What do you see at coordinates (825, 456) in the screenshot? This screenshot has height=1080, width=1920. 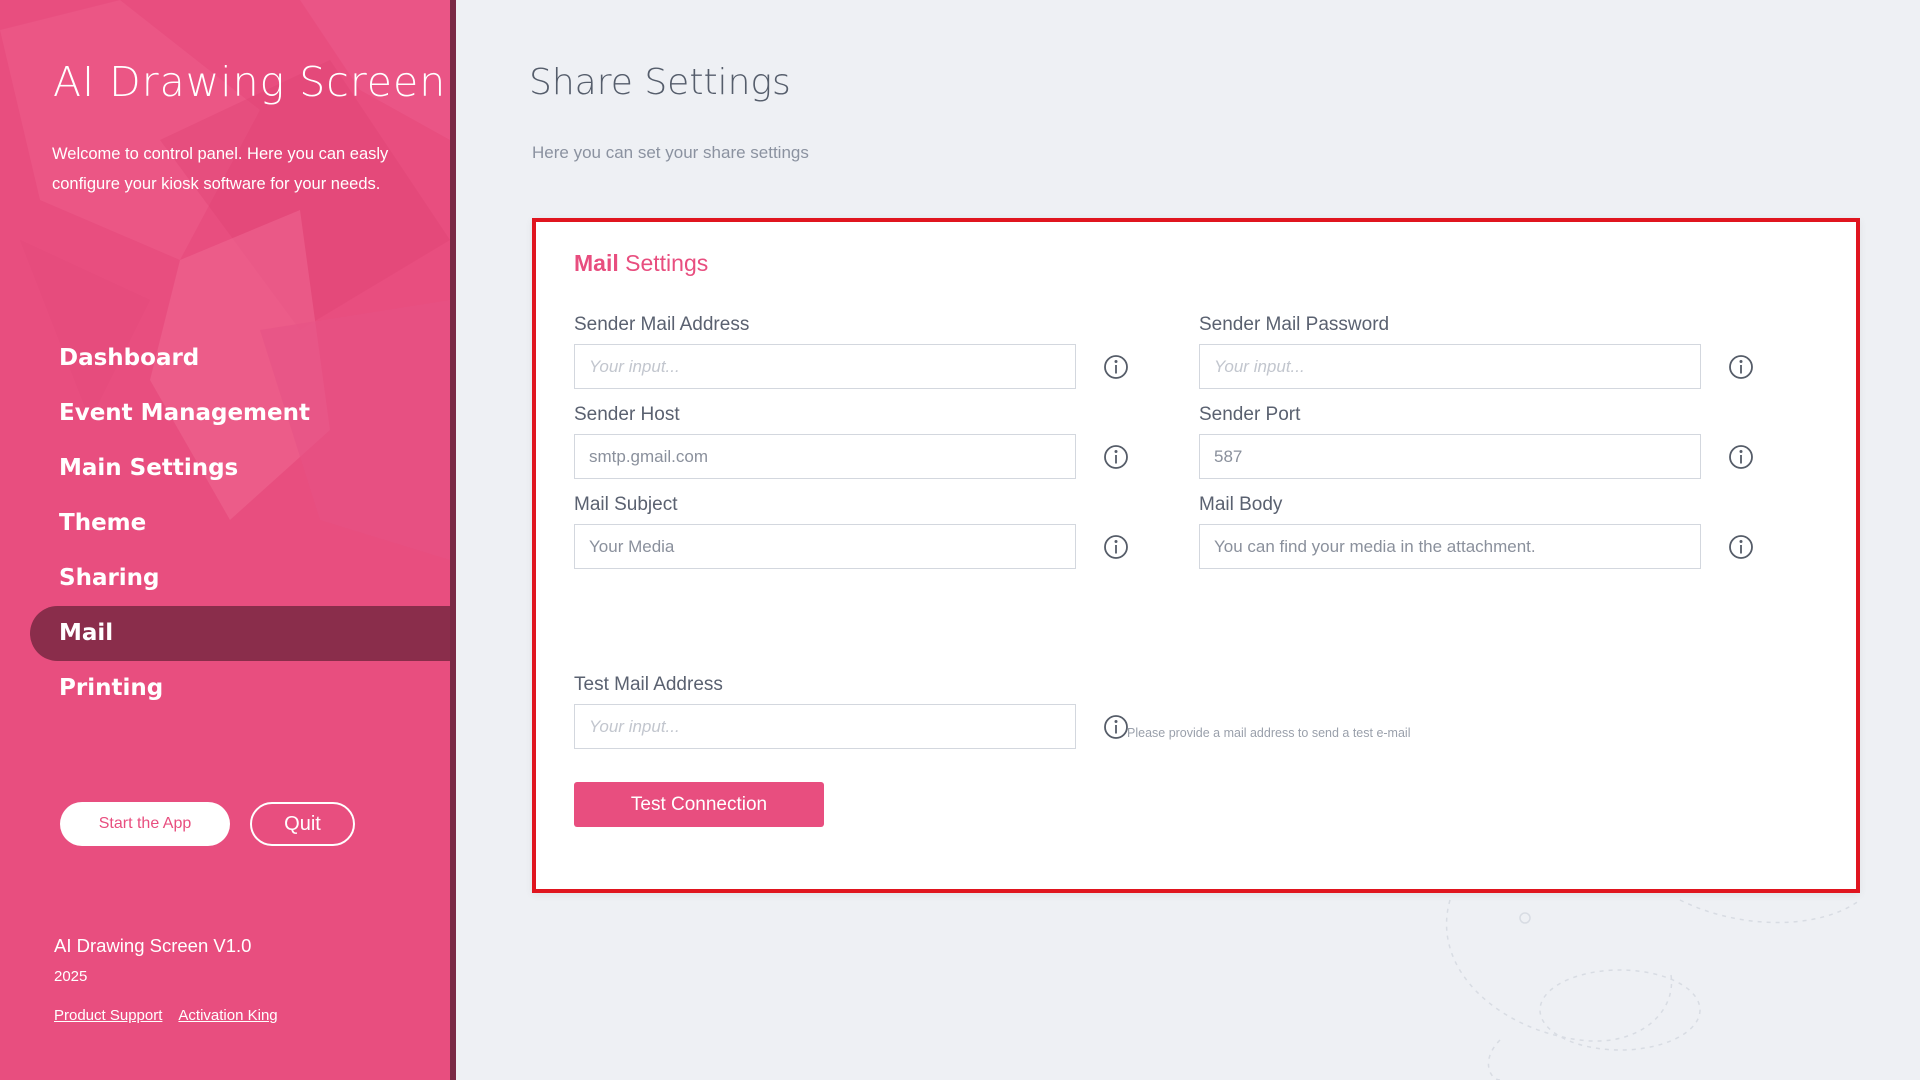 I see `sender-host-input` at bounding box center [825, 456].